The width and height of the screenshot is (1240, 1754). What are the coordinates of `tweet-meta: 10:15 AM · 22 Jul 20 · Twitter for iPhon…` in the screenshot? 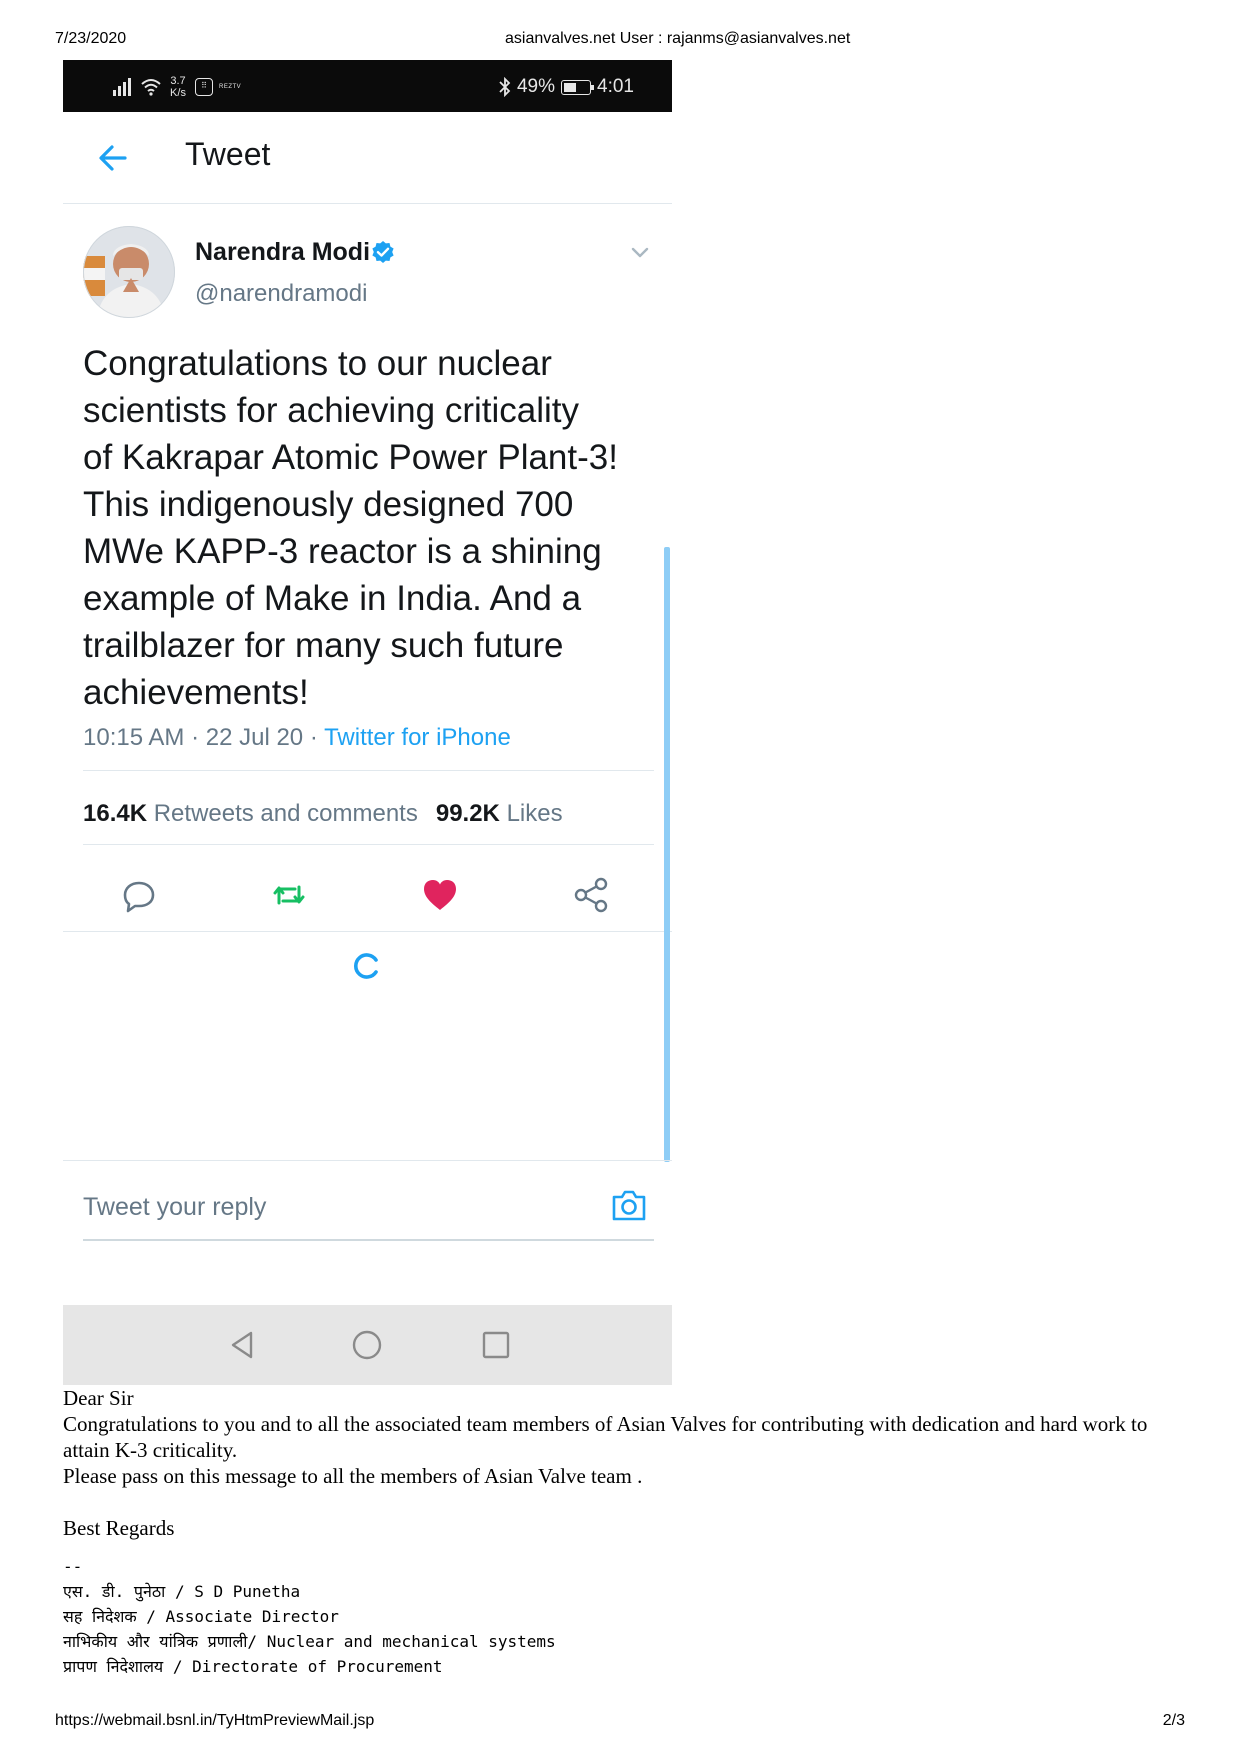 It's located at (297, 738).